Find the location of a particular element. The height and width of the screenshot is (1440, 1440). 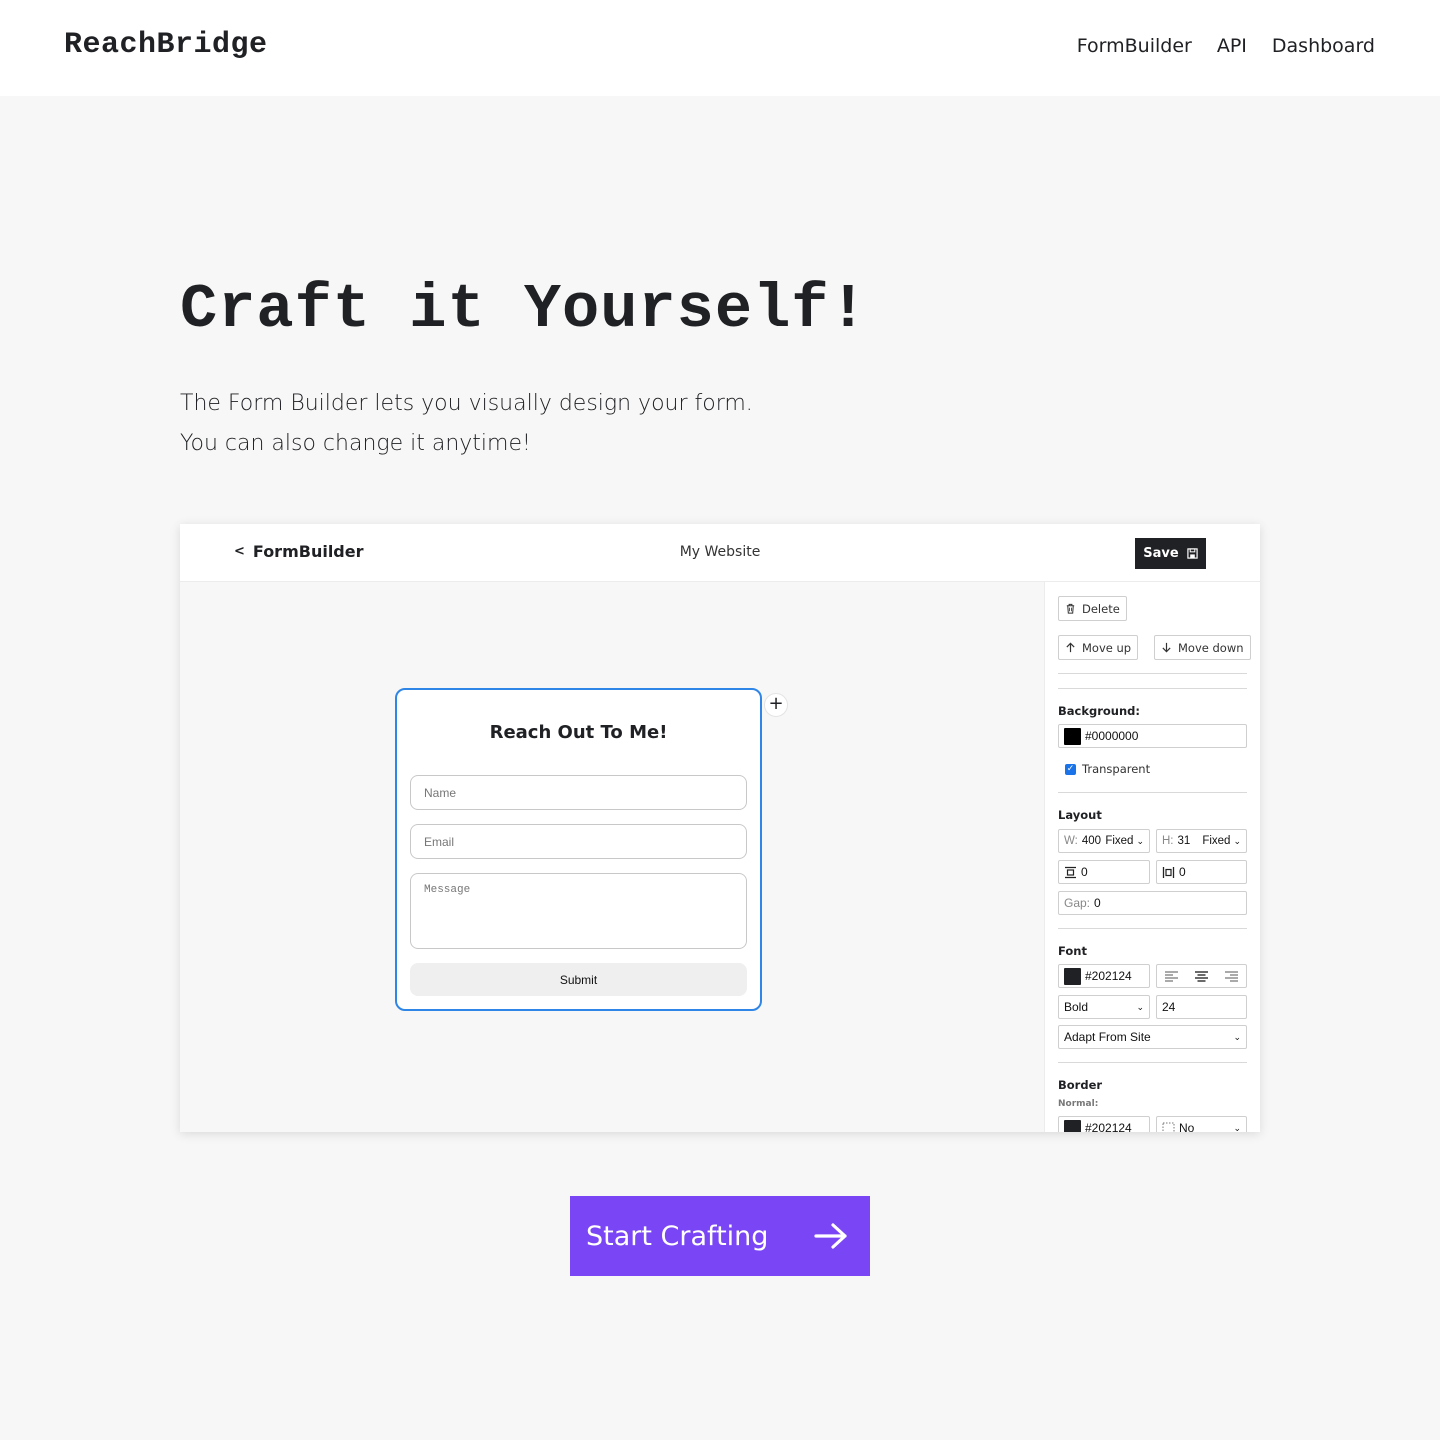

border-label: Border is located at coordinates (1080, 1085).